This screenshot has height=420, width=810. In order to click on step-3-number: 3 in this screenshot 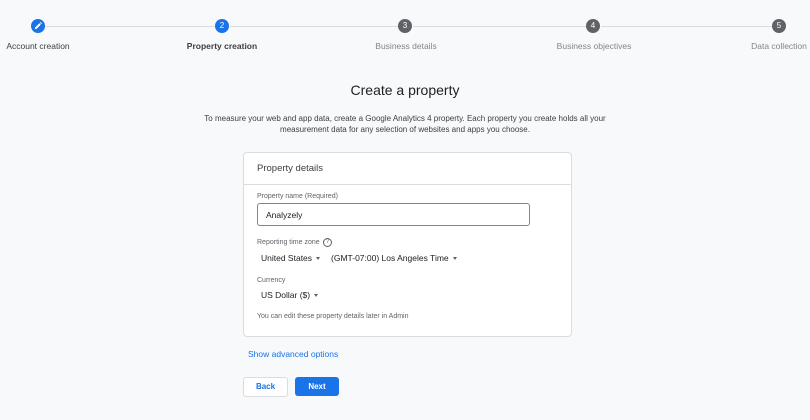, I will do `click(405, 25)`.